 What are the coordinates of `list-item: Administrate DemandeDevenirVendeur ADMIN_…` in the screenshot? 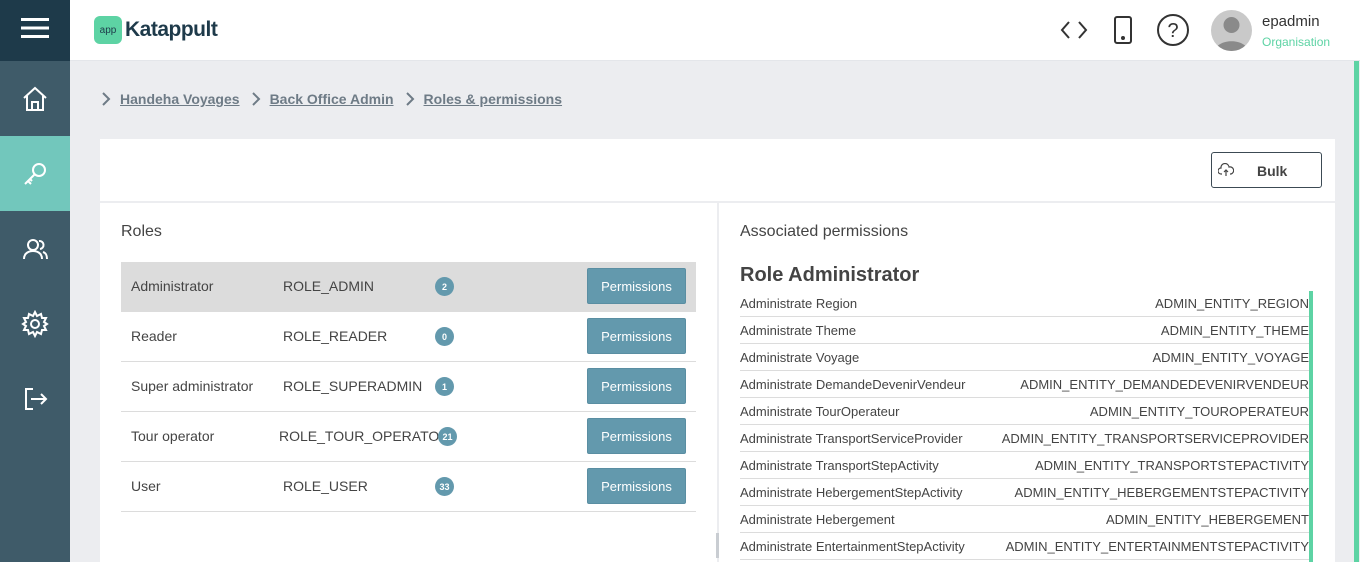 It's located at (1024, 384).